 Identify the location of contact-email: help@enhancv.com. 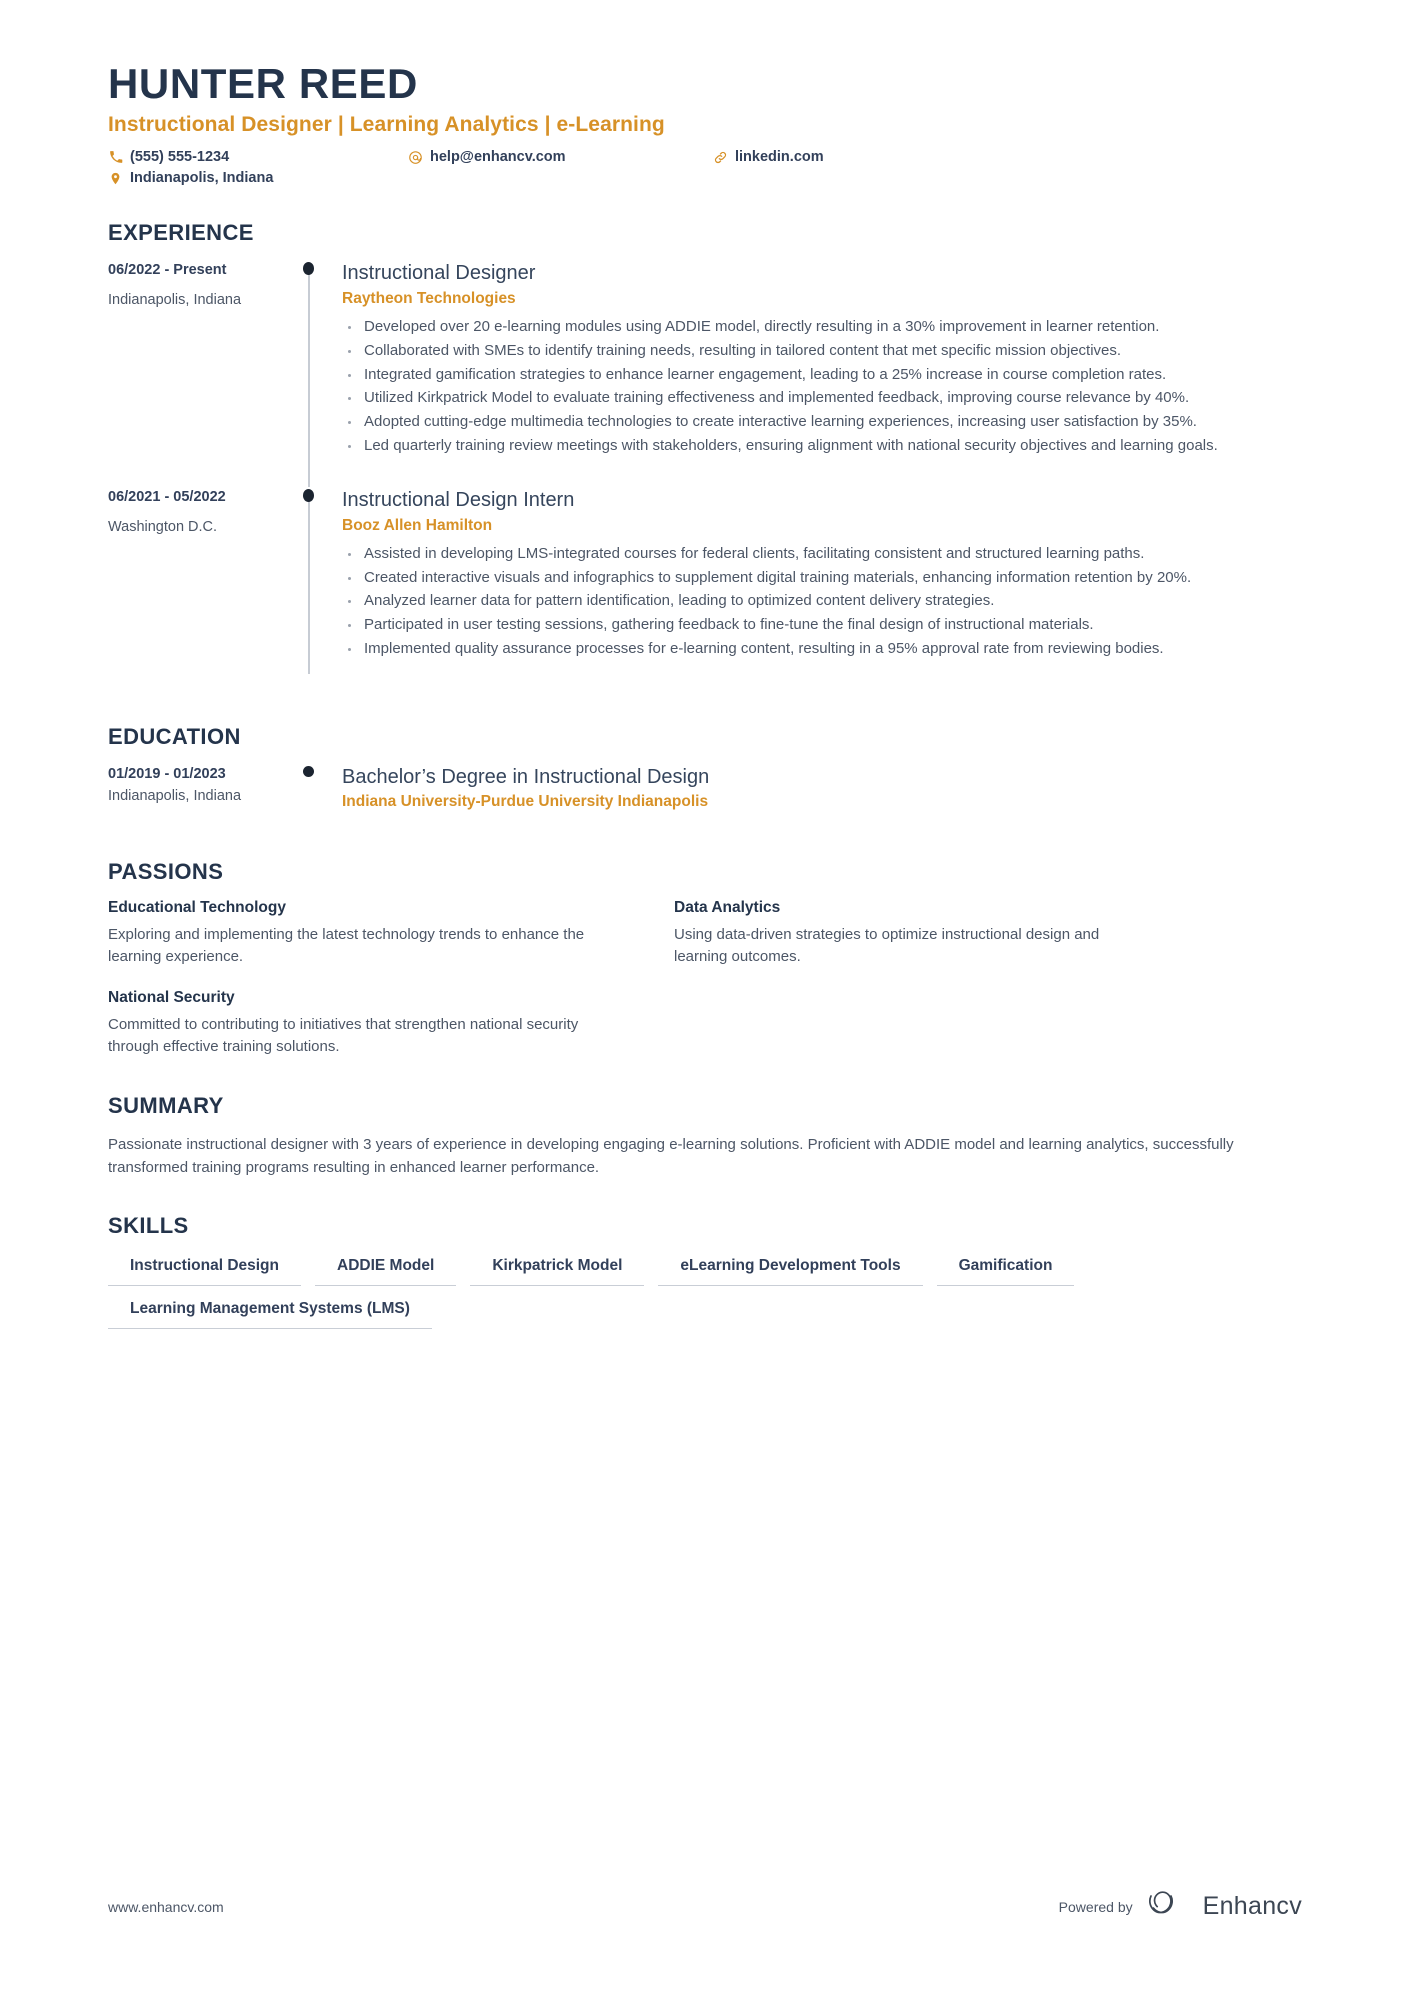
(560, 157).